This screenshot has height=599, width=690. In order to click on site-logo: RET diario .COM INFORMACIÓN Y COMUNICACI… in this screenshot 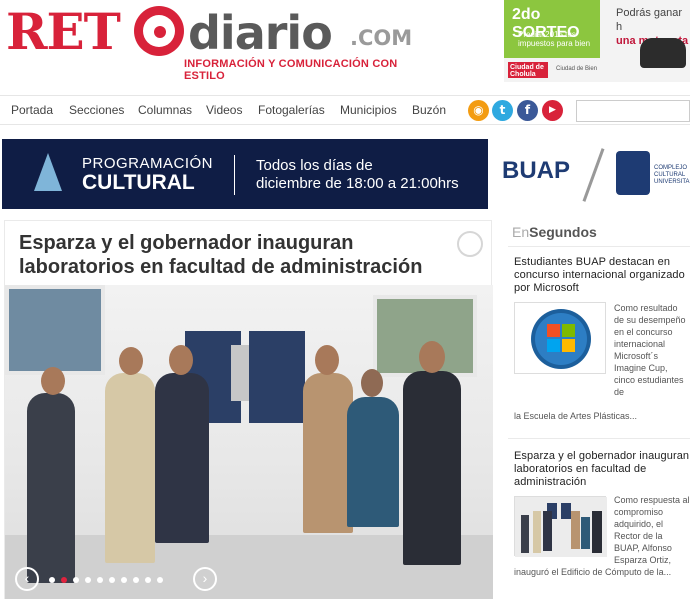, I will do `click(216, 42)`.